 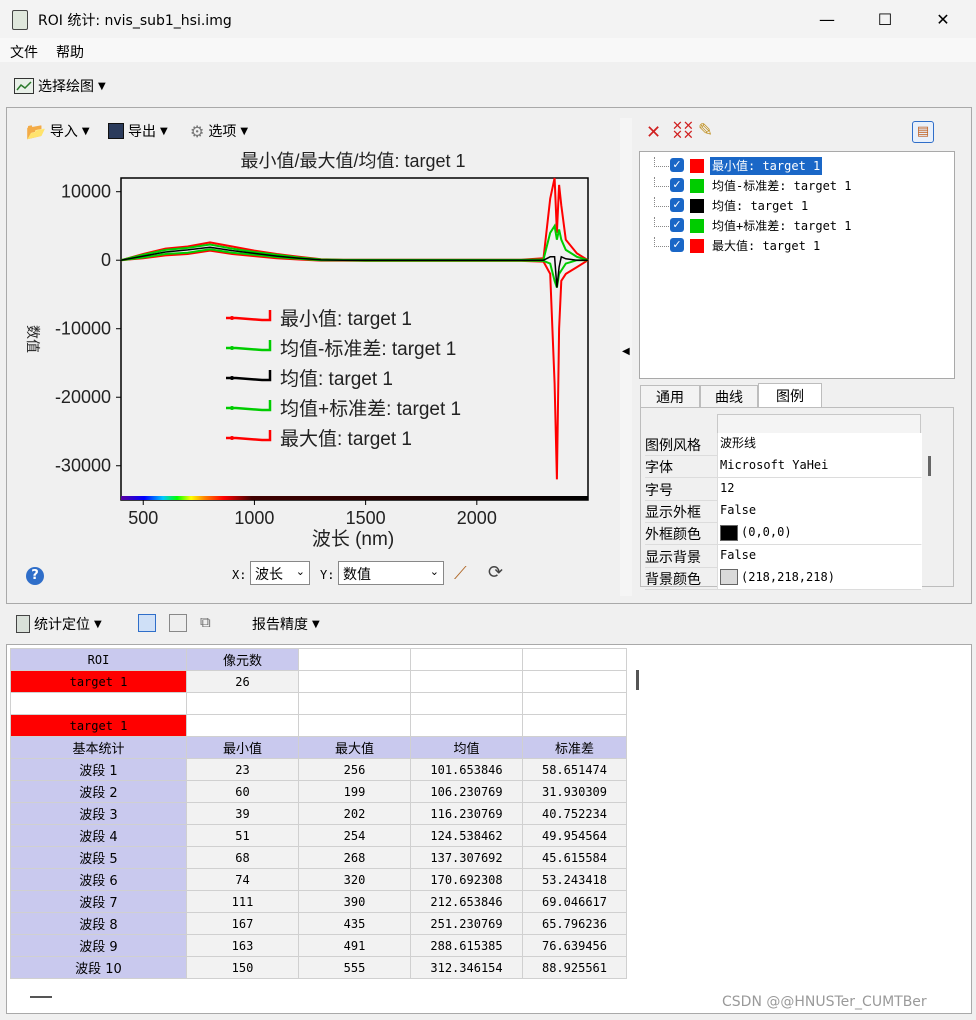 I want to click on column-header: 最大值, so click(x=354, y=747).